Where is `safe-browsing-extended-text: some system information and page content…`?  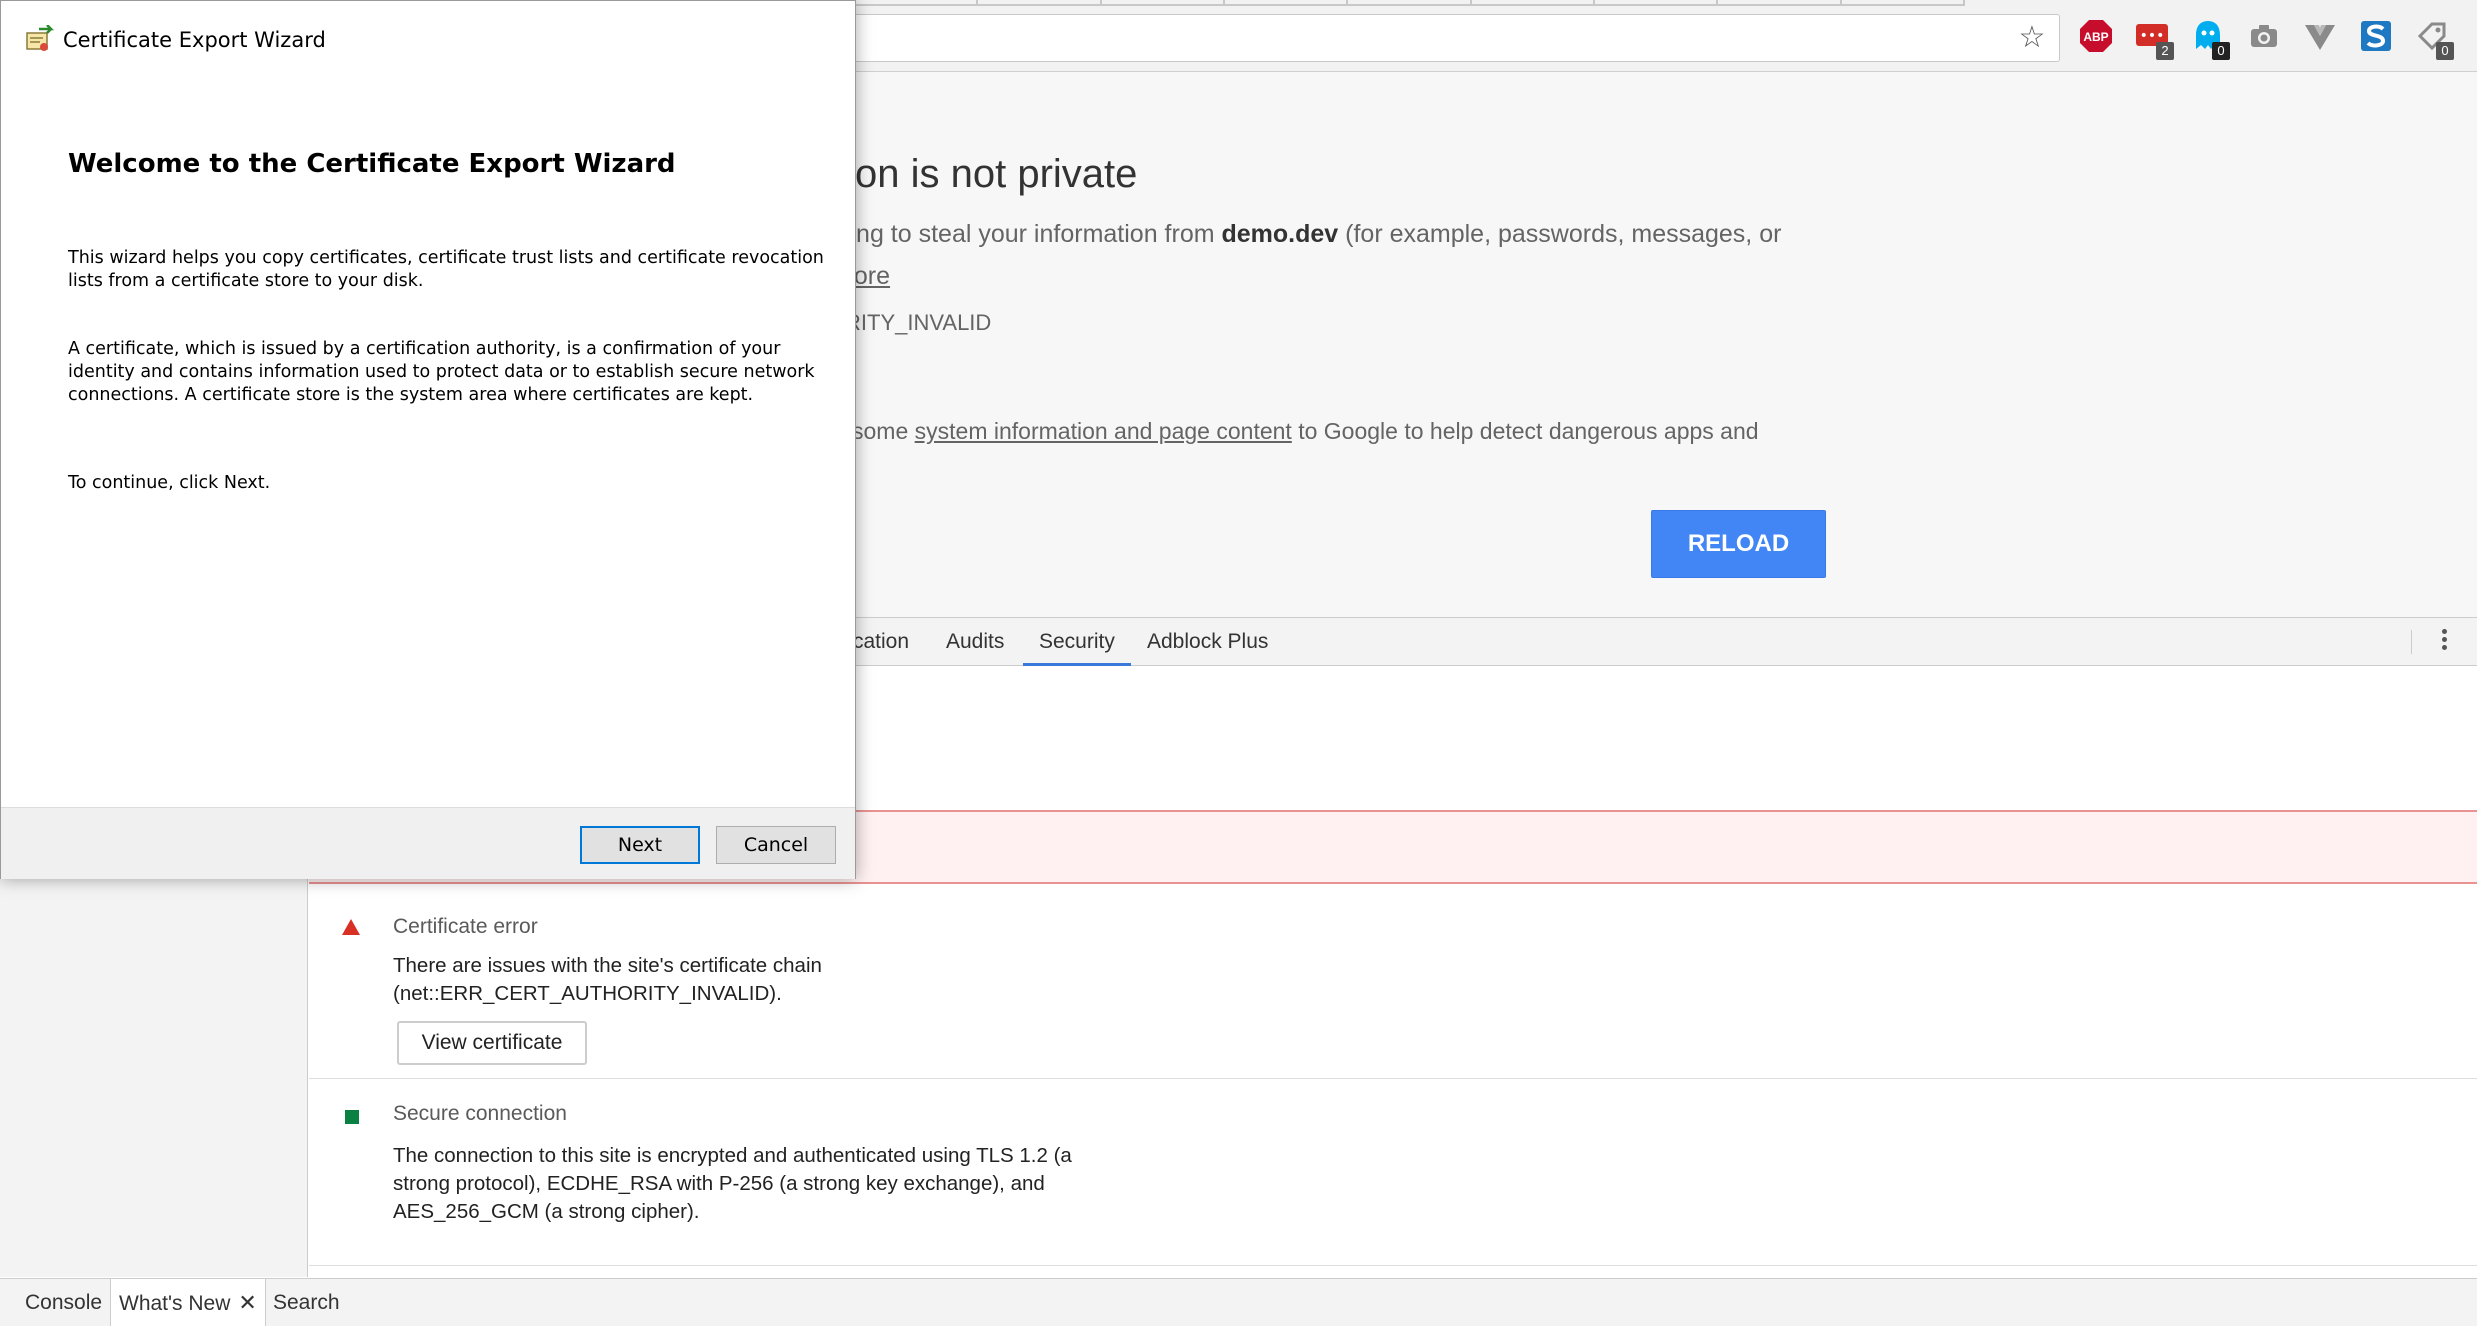 safe-browsing-extended-text: some system information and page content… is located at coordinates (1305, 431).